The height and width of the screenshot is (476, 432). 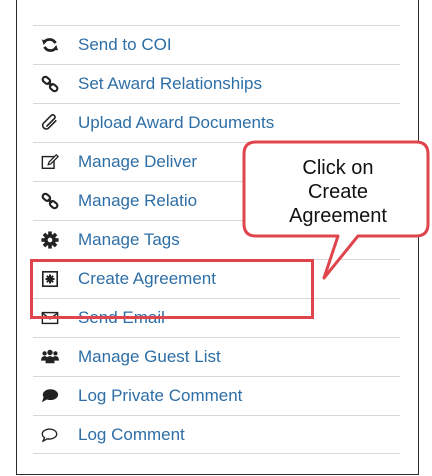 What do you see at coordinates (50, 318) in the screenshot?
I see `envelope-icon` at bounding box center [50, 318].